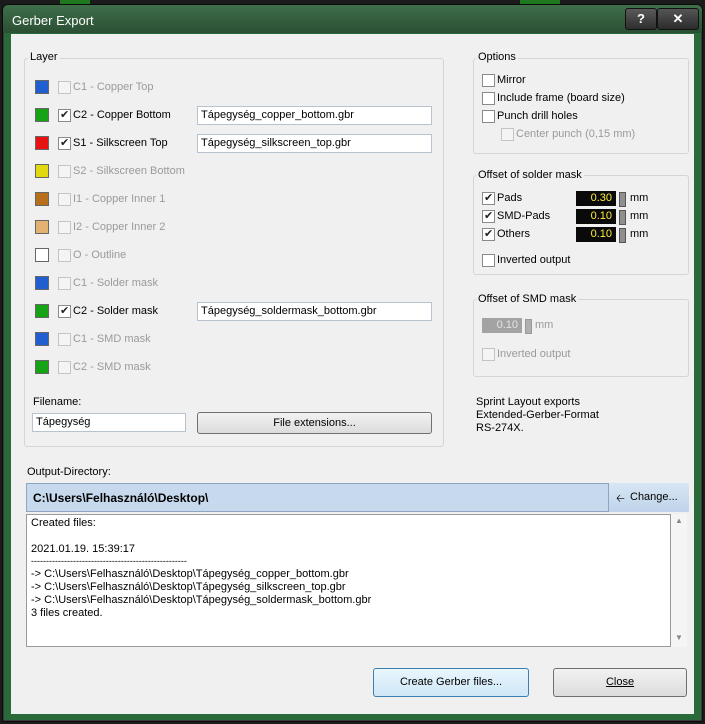  Describe the element at coordinates (314, 311) in the screenshot. I see `layer-filename-input: Tápegység_soldermask_bottom.gbr` at that location.